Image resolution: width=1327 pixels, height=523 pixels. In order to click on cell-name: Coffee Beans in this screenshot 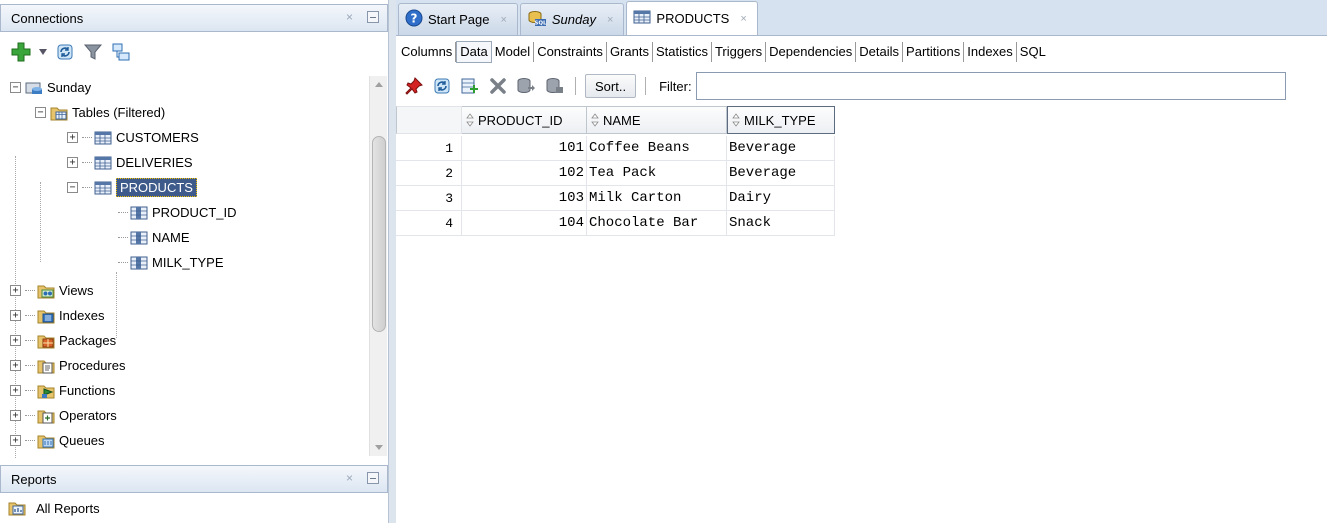, I will do `click(657, 148)`.